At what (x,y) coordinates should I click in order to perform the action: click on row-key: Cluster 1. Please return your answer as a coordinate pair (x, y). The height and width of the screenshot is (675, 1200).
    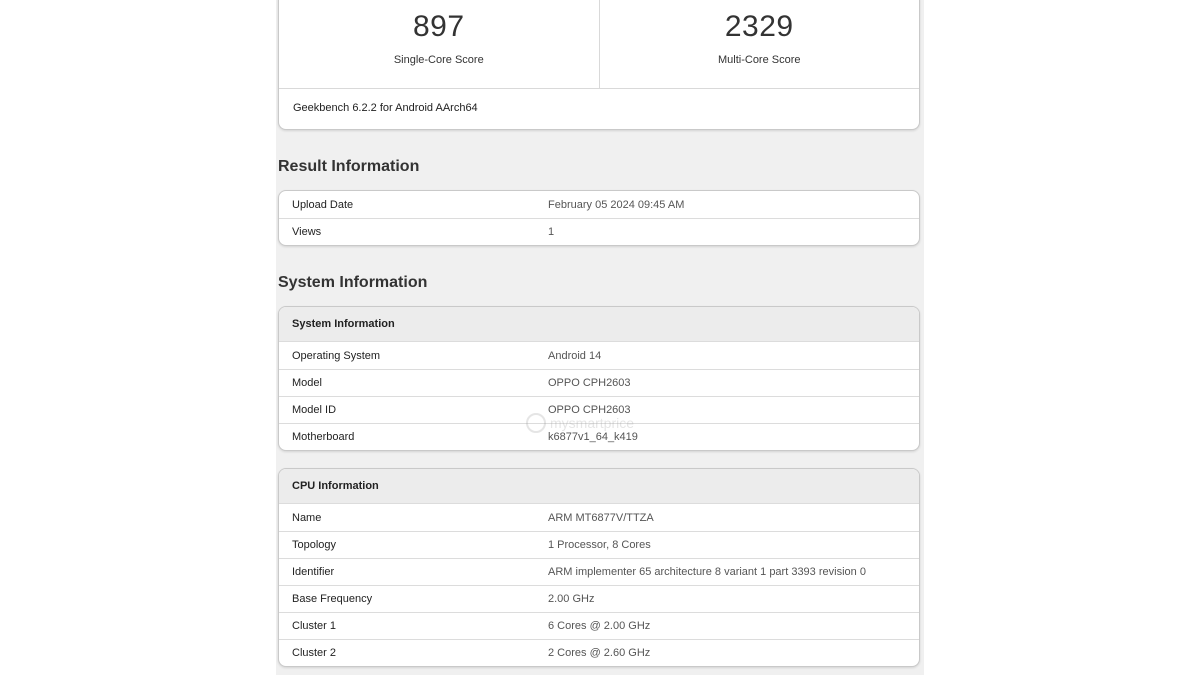
    Looking at the image, I should click on (314, 626).